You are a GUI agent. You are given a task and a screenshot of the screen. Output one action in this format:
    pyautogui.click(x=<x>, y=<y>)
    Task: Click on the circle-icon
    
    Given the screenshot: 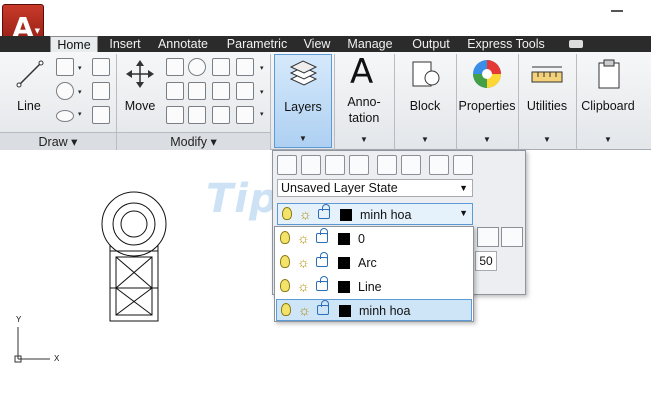 What is the action you would take?
    pyautogui.click(x=65, y=91)
    